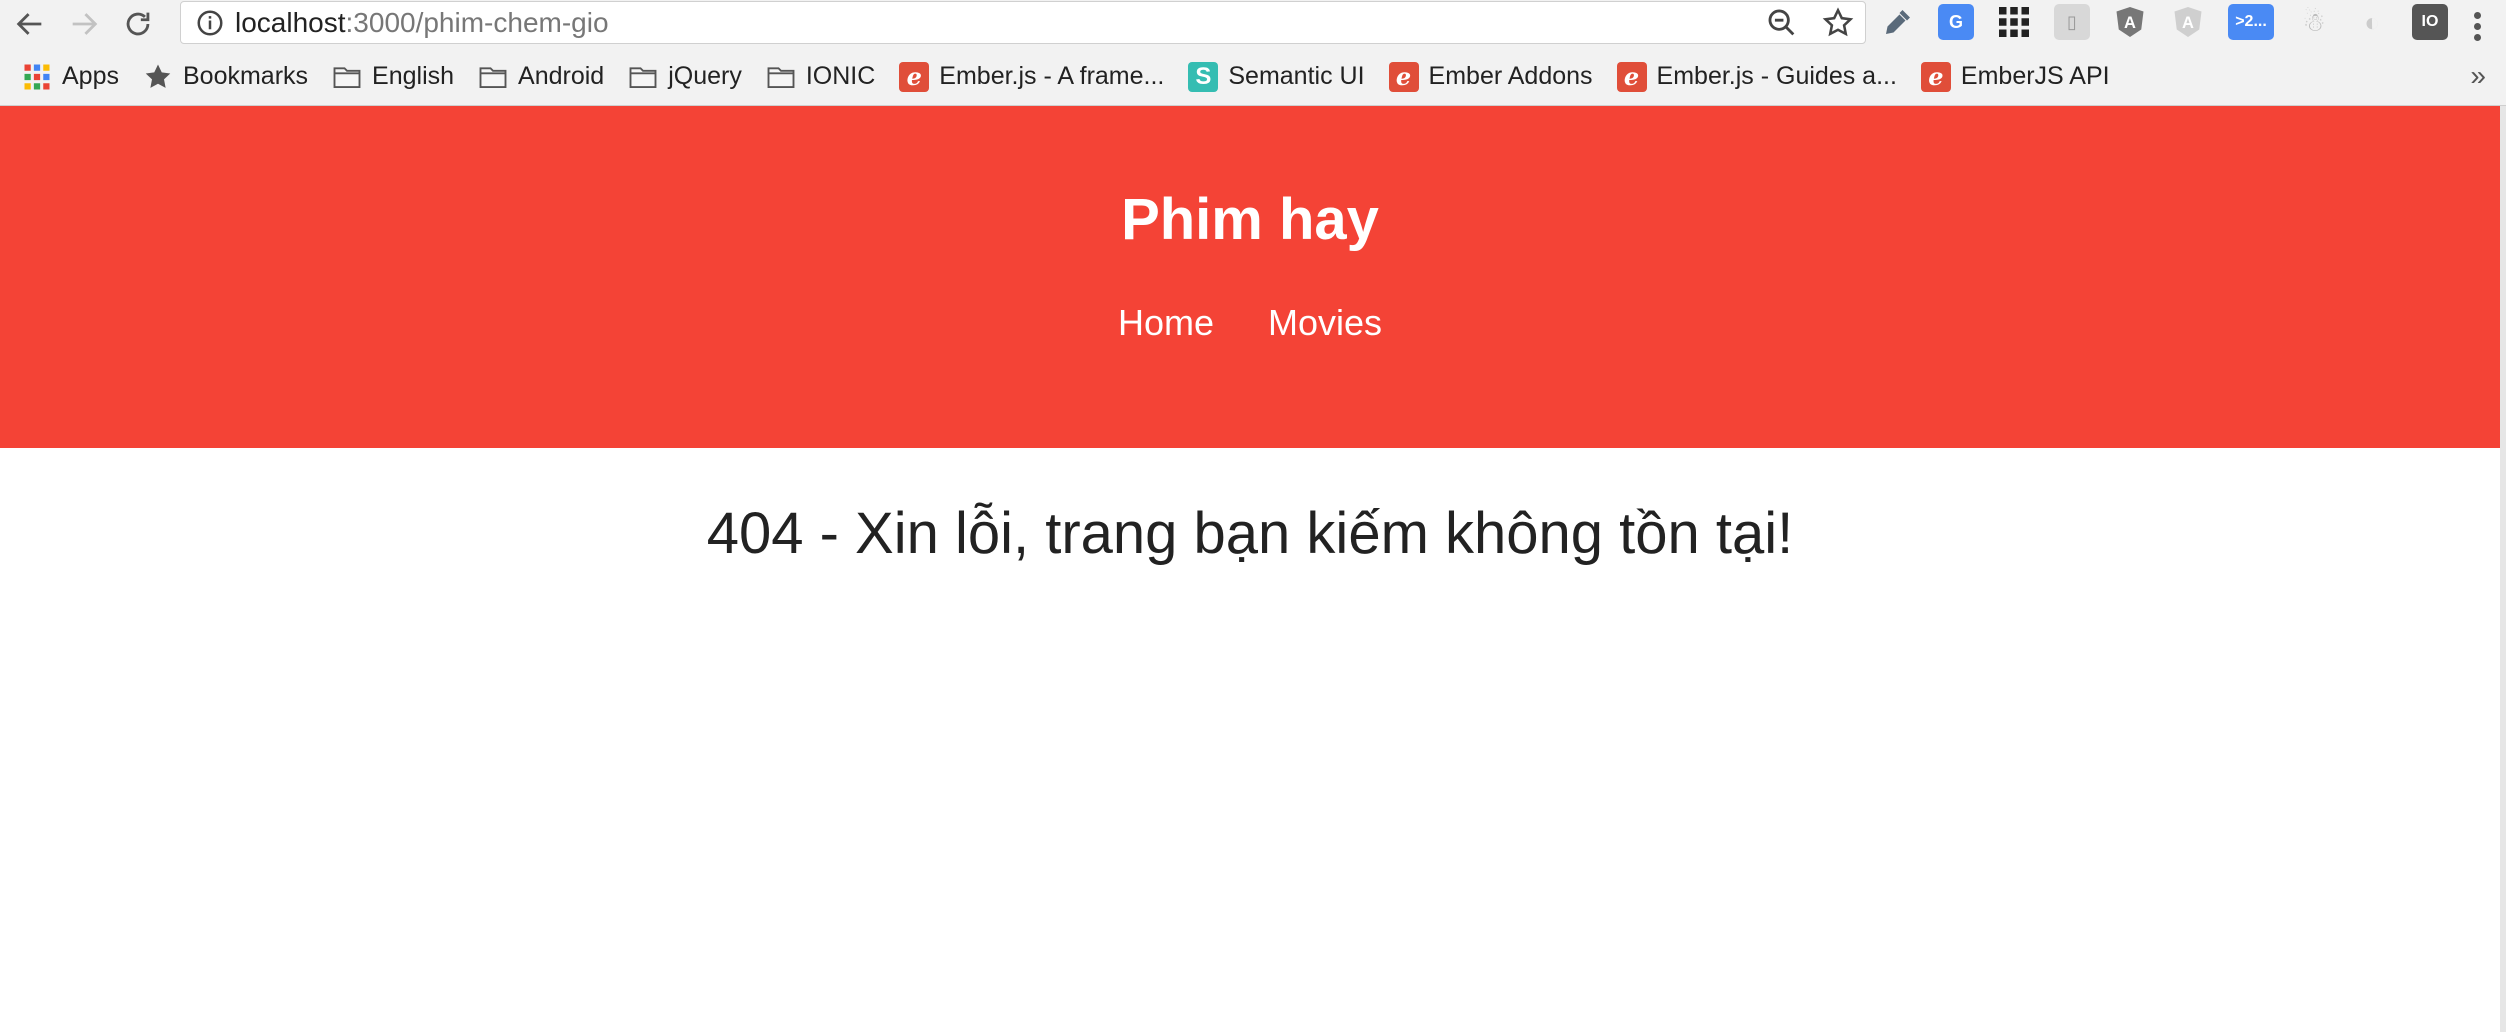  Describe the element at coordinates (290, 22) in the screenshot. I see `url-host: localhost` at that location.